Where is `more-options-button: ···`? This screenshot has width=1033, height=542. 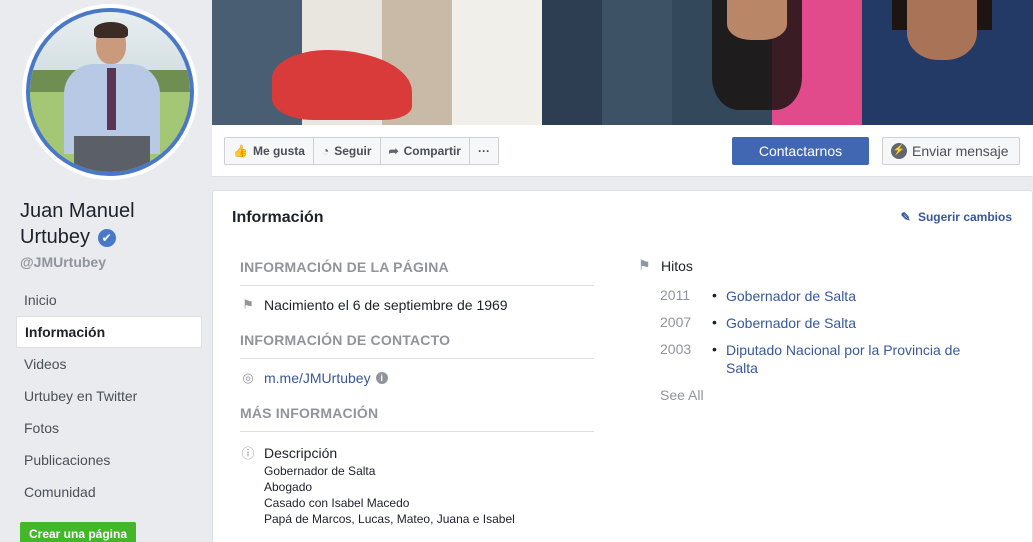
more-options-button: ··· is located at coordinates (484, 151).